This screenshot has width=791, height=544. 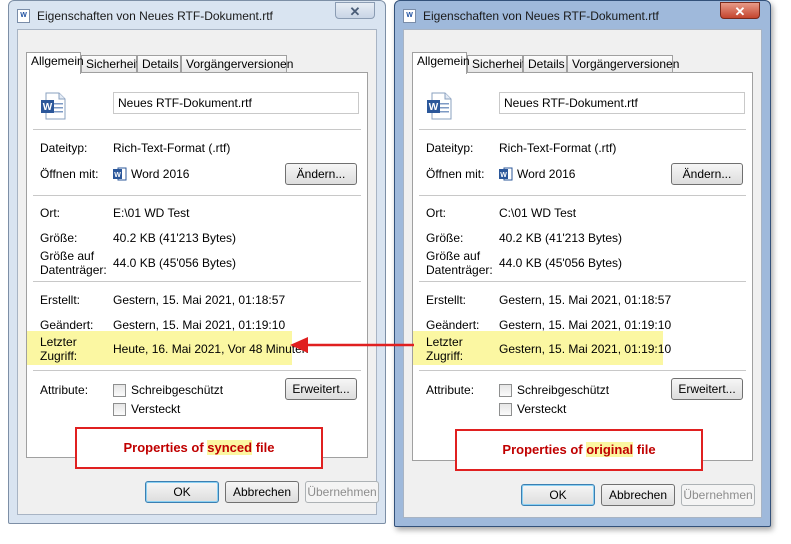 What do you see at coordinates (585, 349) in the screenshot?
I see `last-access-value: Gestern, 15. Mai 2021, 01:19:10` at bounding box center [585, 349].